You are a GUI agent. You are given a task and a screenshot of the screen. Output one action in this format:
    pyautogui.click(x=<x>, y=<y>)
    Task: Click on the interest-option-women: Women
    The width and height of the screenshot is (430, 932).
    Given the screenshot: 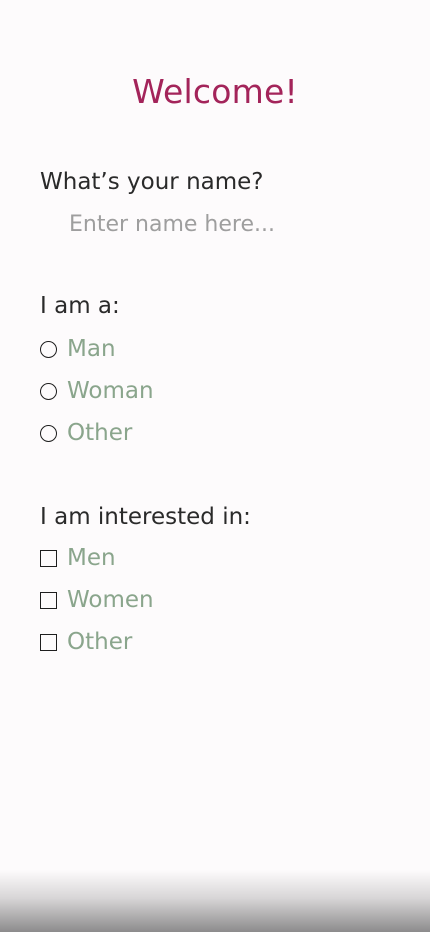 What is the action you would take?
    pyautogui.click(x=225, y=600)
    